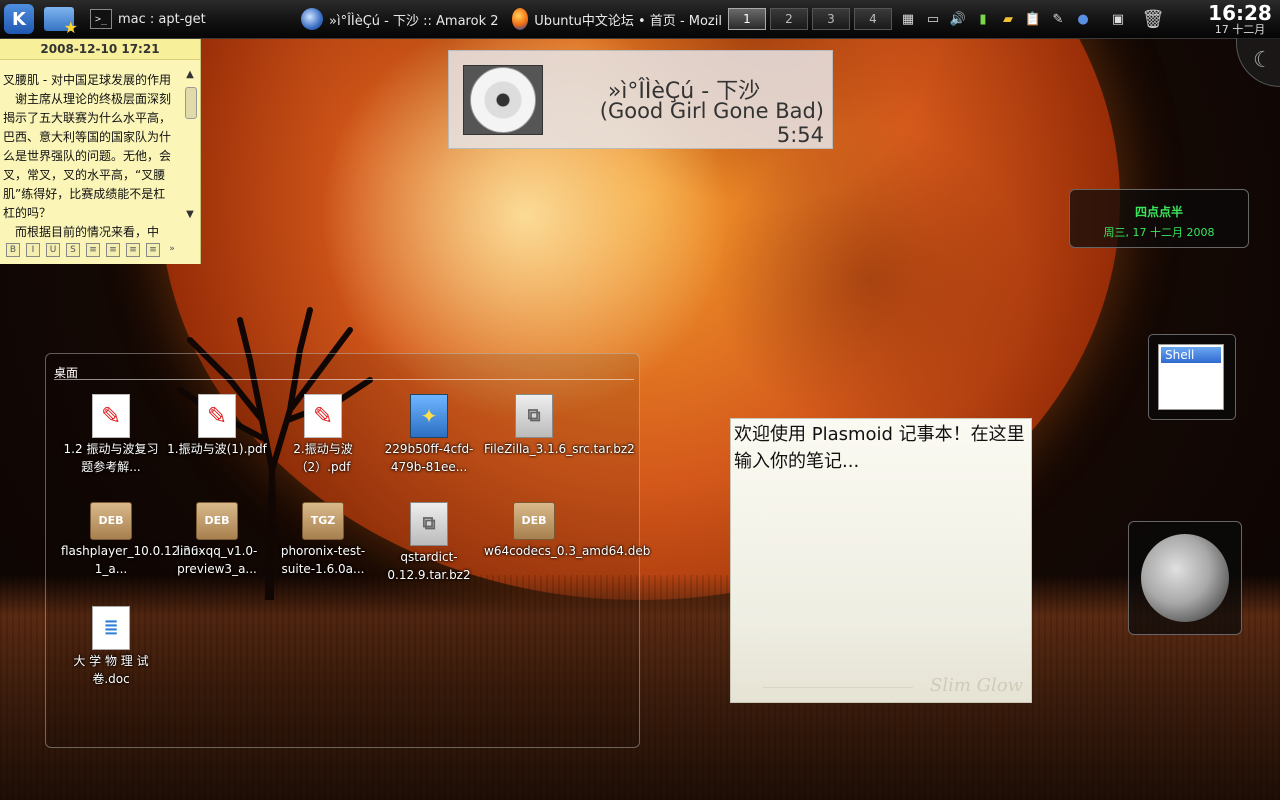 The width and height of the screenshot is (1280, 800). I want to click on desktop-file-icon: ≣ 大 学 物 理 试卷.doc, so click(111, 647).